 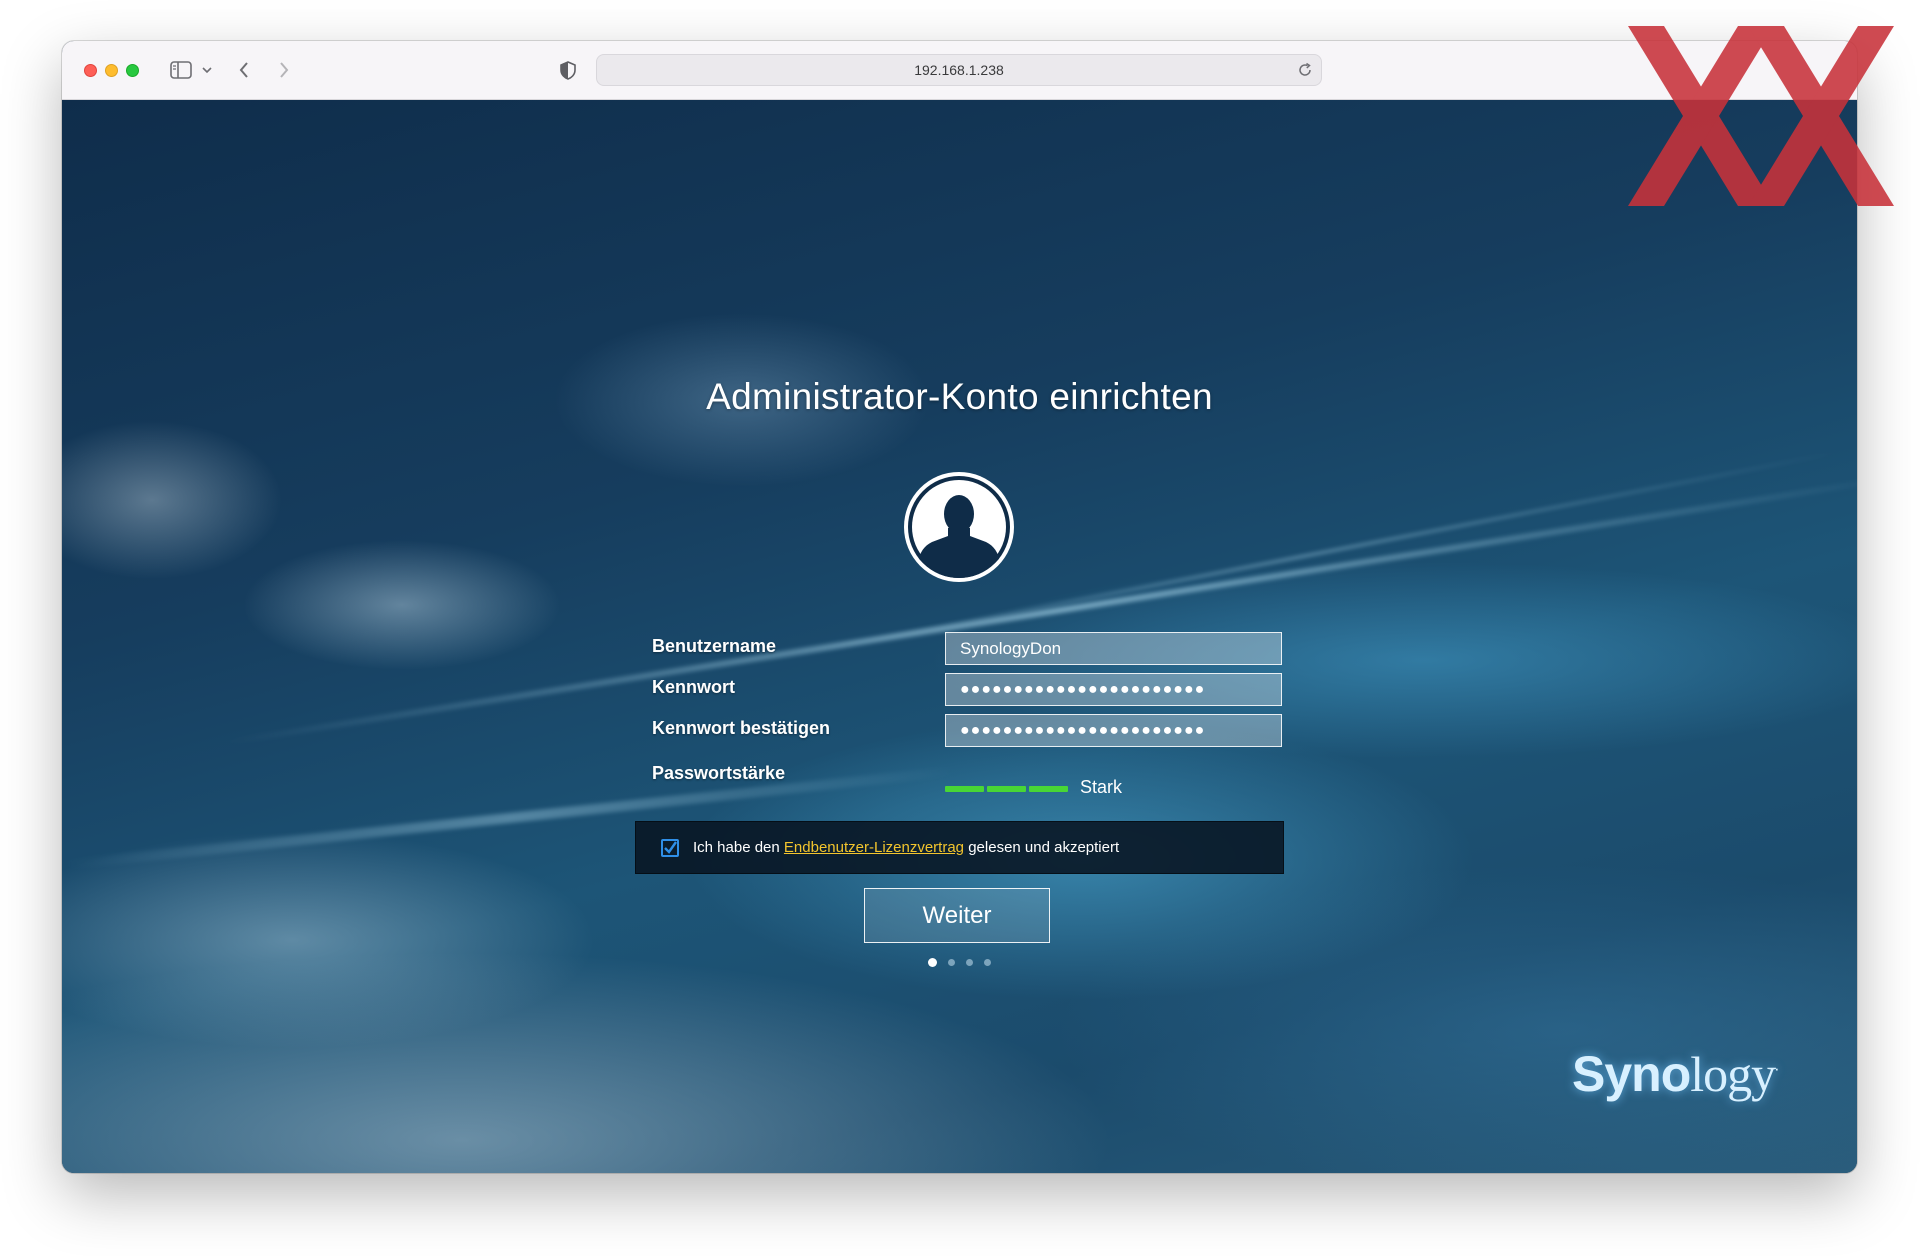 I want to click on synology-logo: Synology·, so click(x=1675, y=1074).